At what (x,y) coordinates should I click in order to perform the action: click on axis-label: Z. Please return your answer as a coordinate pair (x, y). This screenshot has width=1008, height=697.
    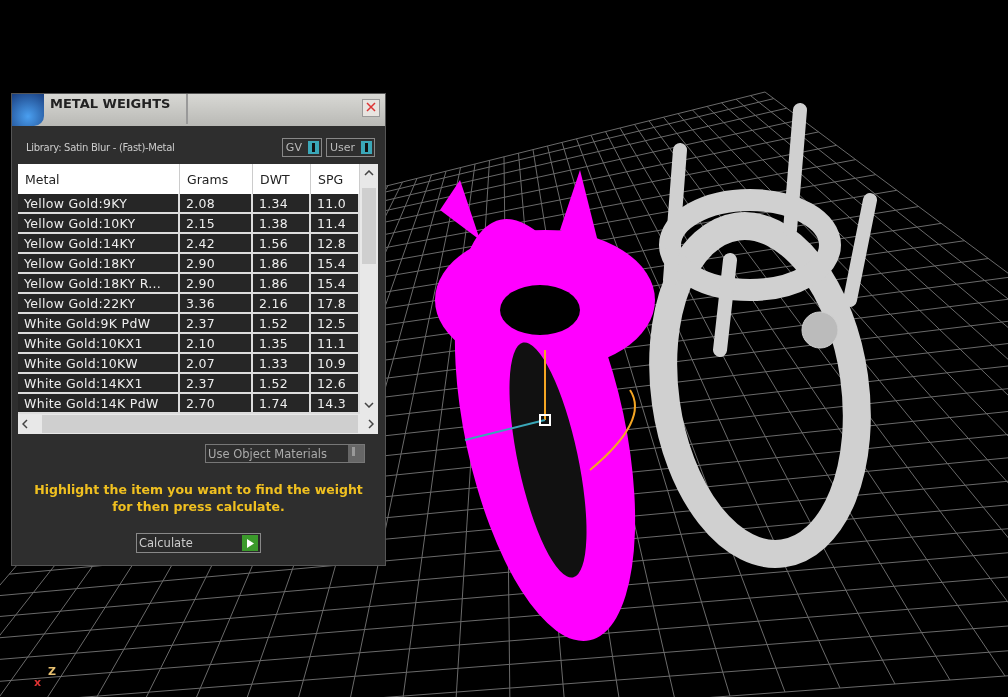
    Looking at the image, I should click on (52, 671).